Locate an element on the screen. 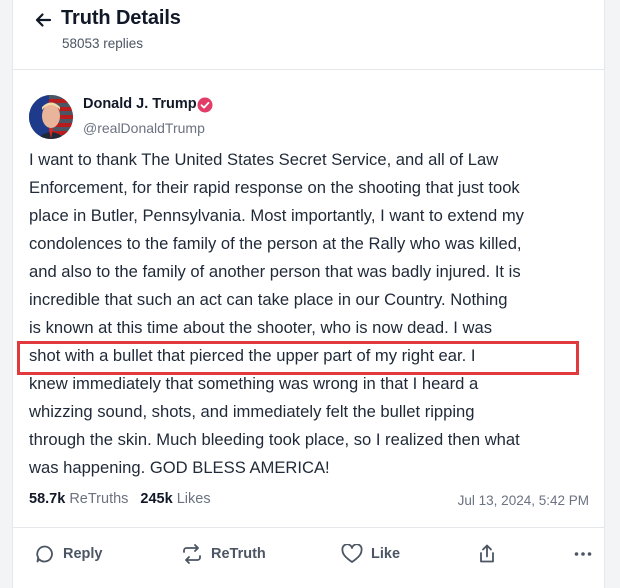 This screenshot has height=588, width=620. more-options-button is located at coordinates (583, 554).